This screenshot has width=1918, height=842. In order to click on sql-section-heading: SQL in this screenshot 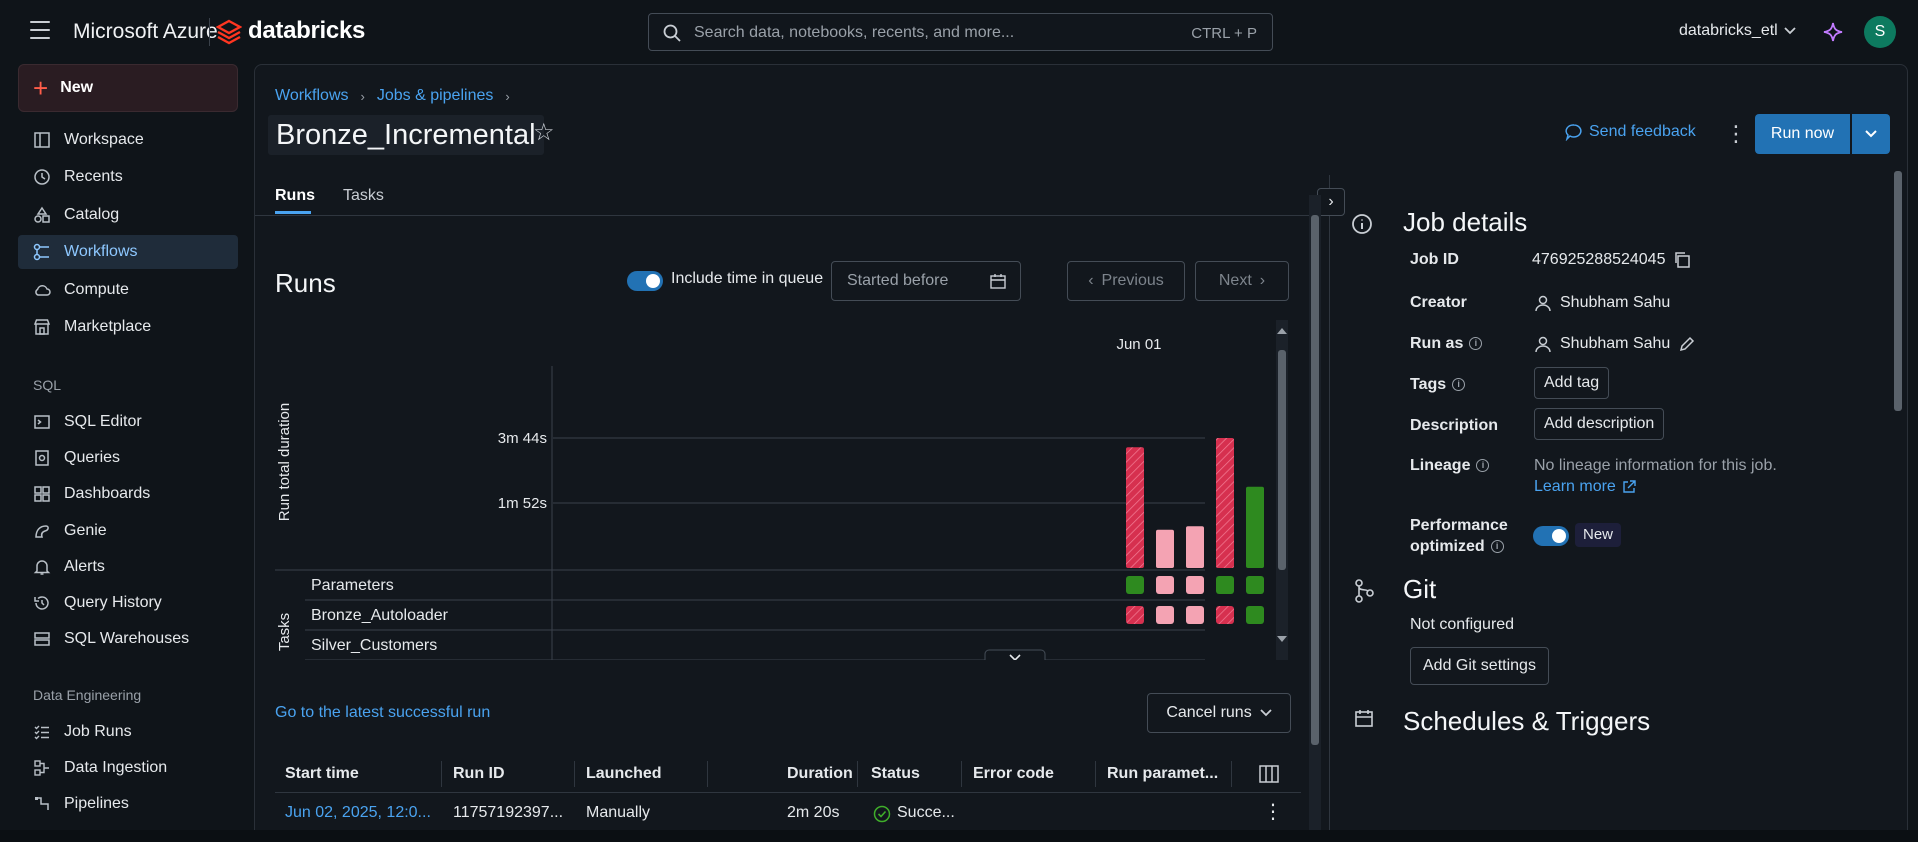, I will do `click(47, 385)`.